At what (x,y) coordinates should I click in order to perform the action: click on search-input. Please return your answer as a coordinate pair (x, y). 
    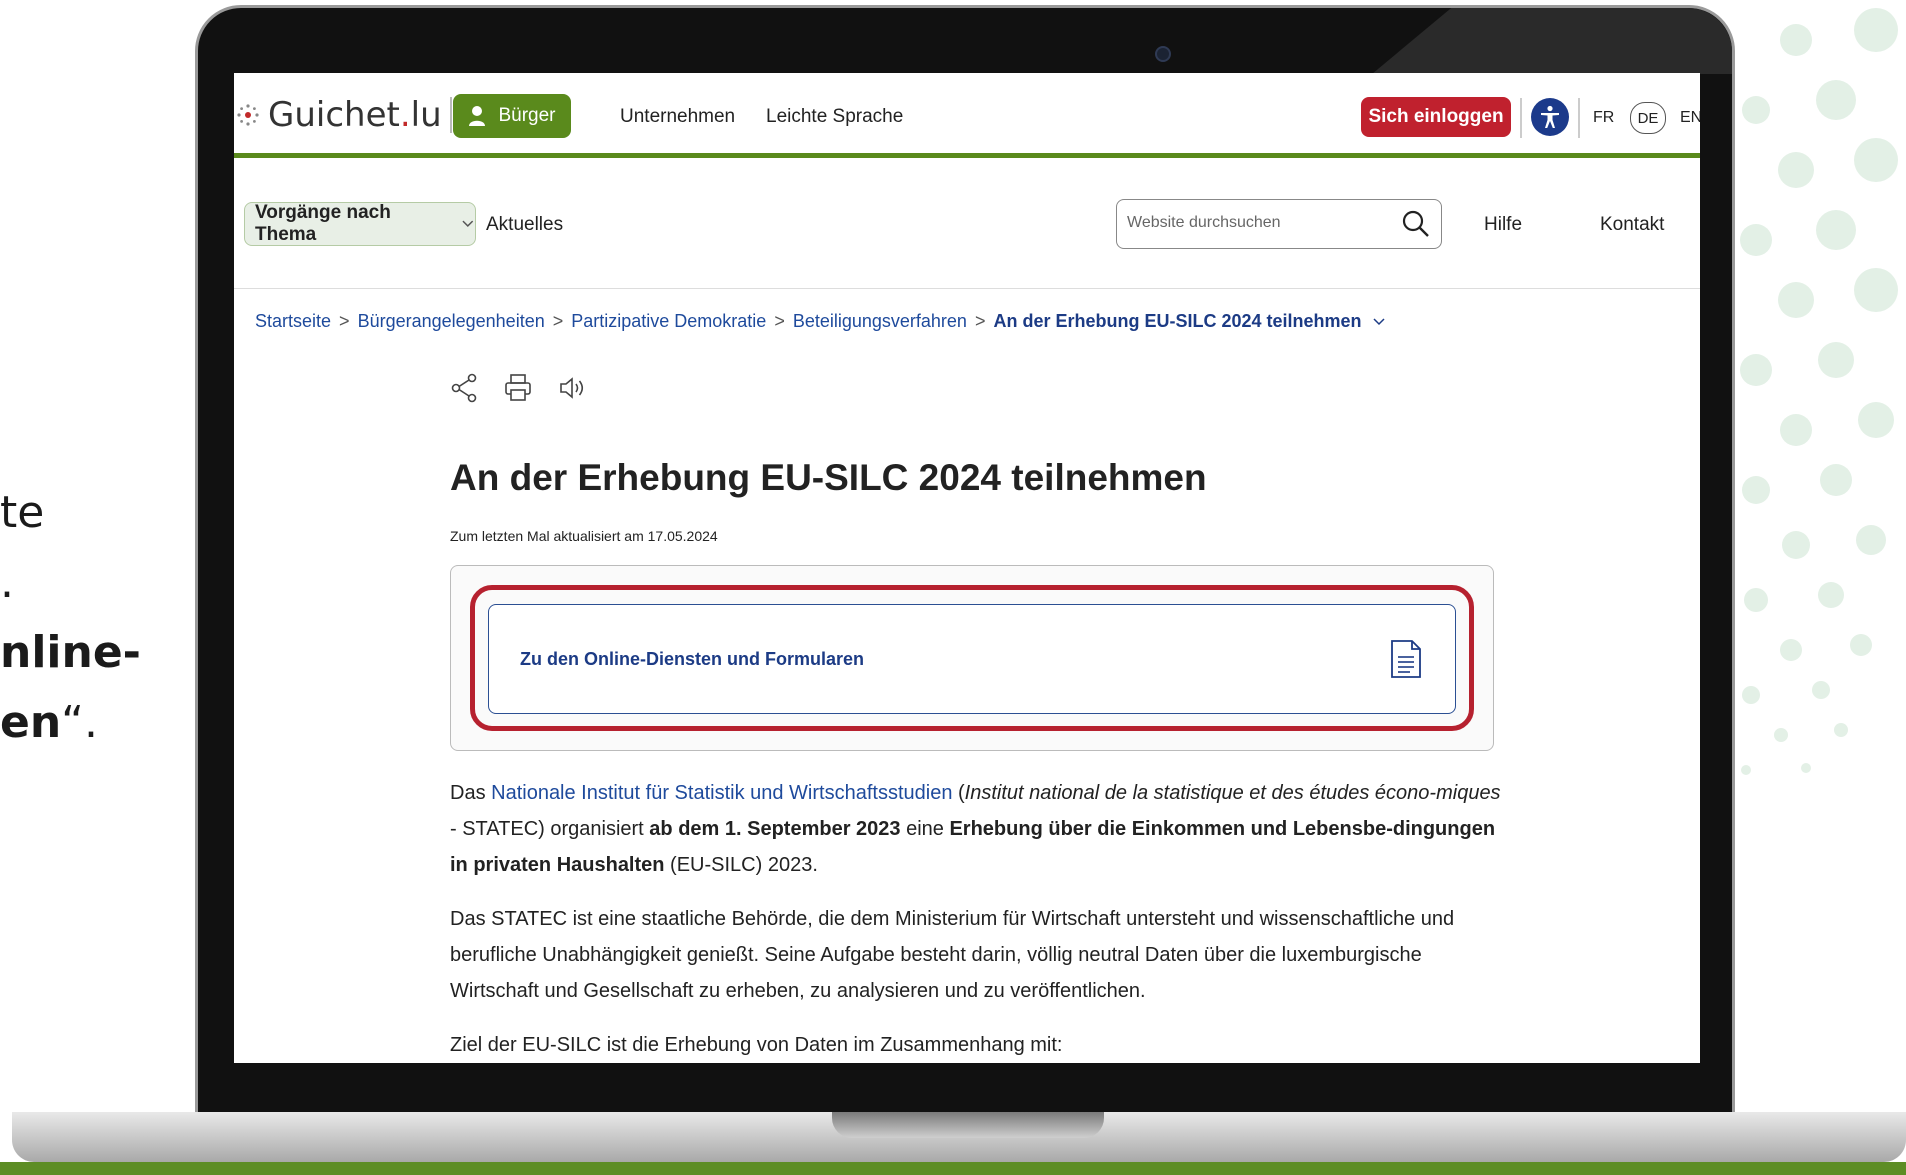
    Looking at the image, I should click on (1257, 223).